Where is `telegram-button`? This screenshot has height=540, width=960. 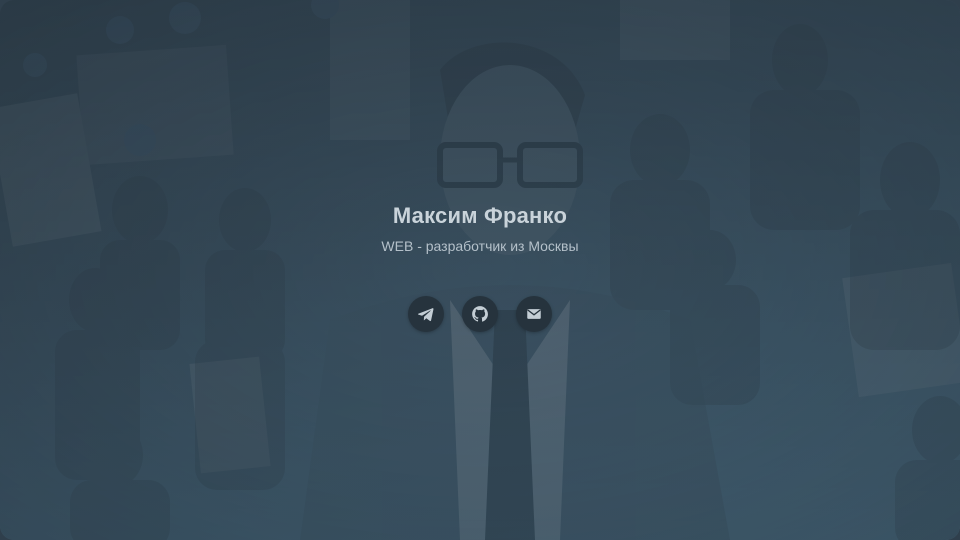
telegram-button is located at coordinates (426, 314).